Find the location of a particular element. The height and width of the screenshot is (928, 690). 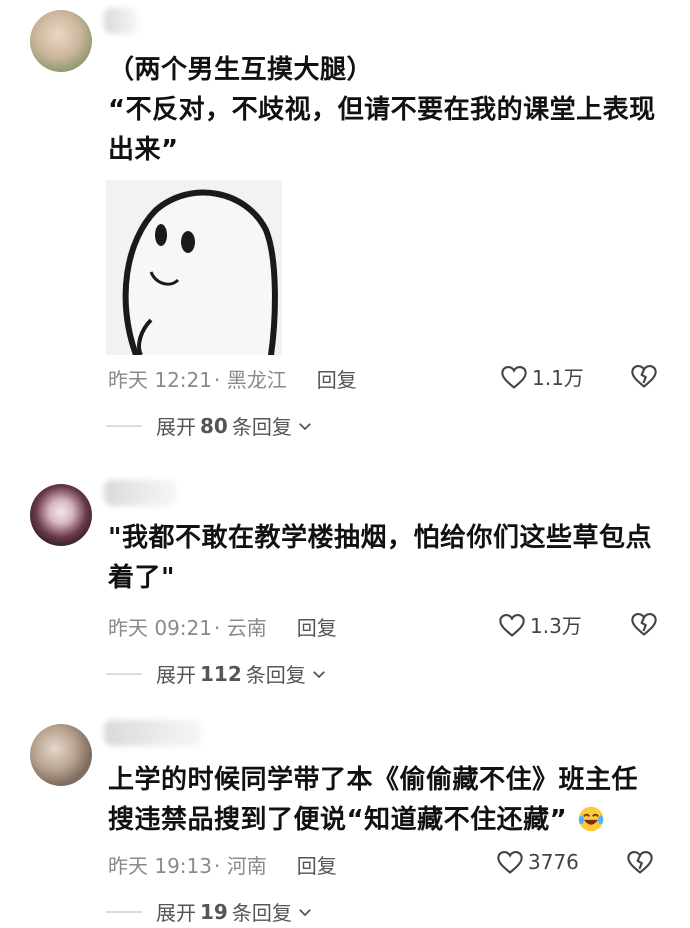

comment-meta: 昨天 09:21 · 云南 回复 is located at coordinates (222, 626).